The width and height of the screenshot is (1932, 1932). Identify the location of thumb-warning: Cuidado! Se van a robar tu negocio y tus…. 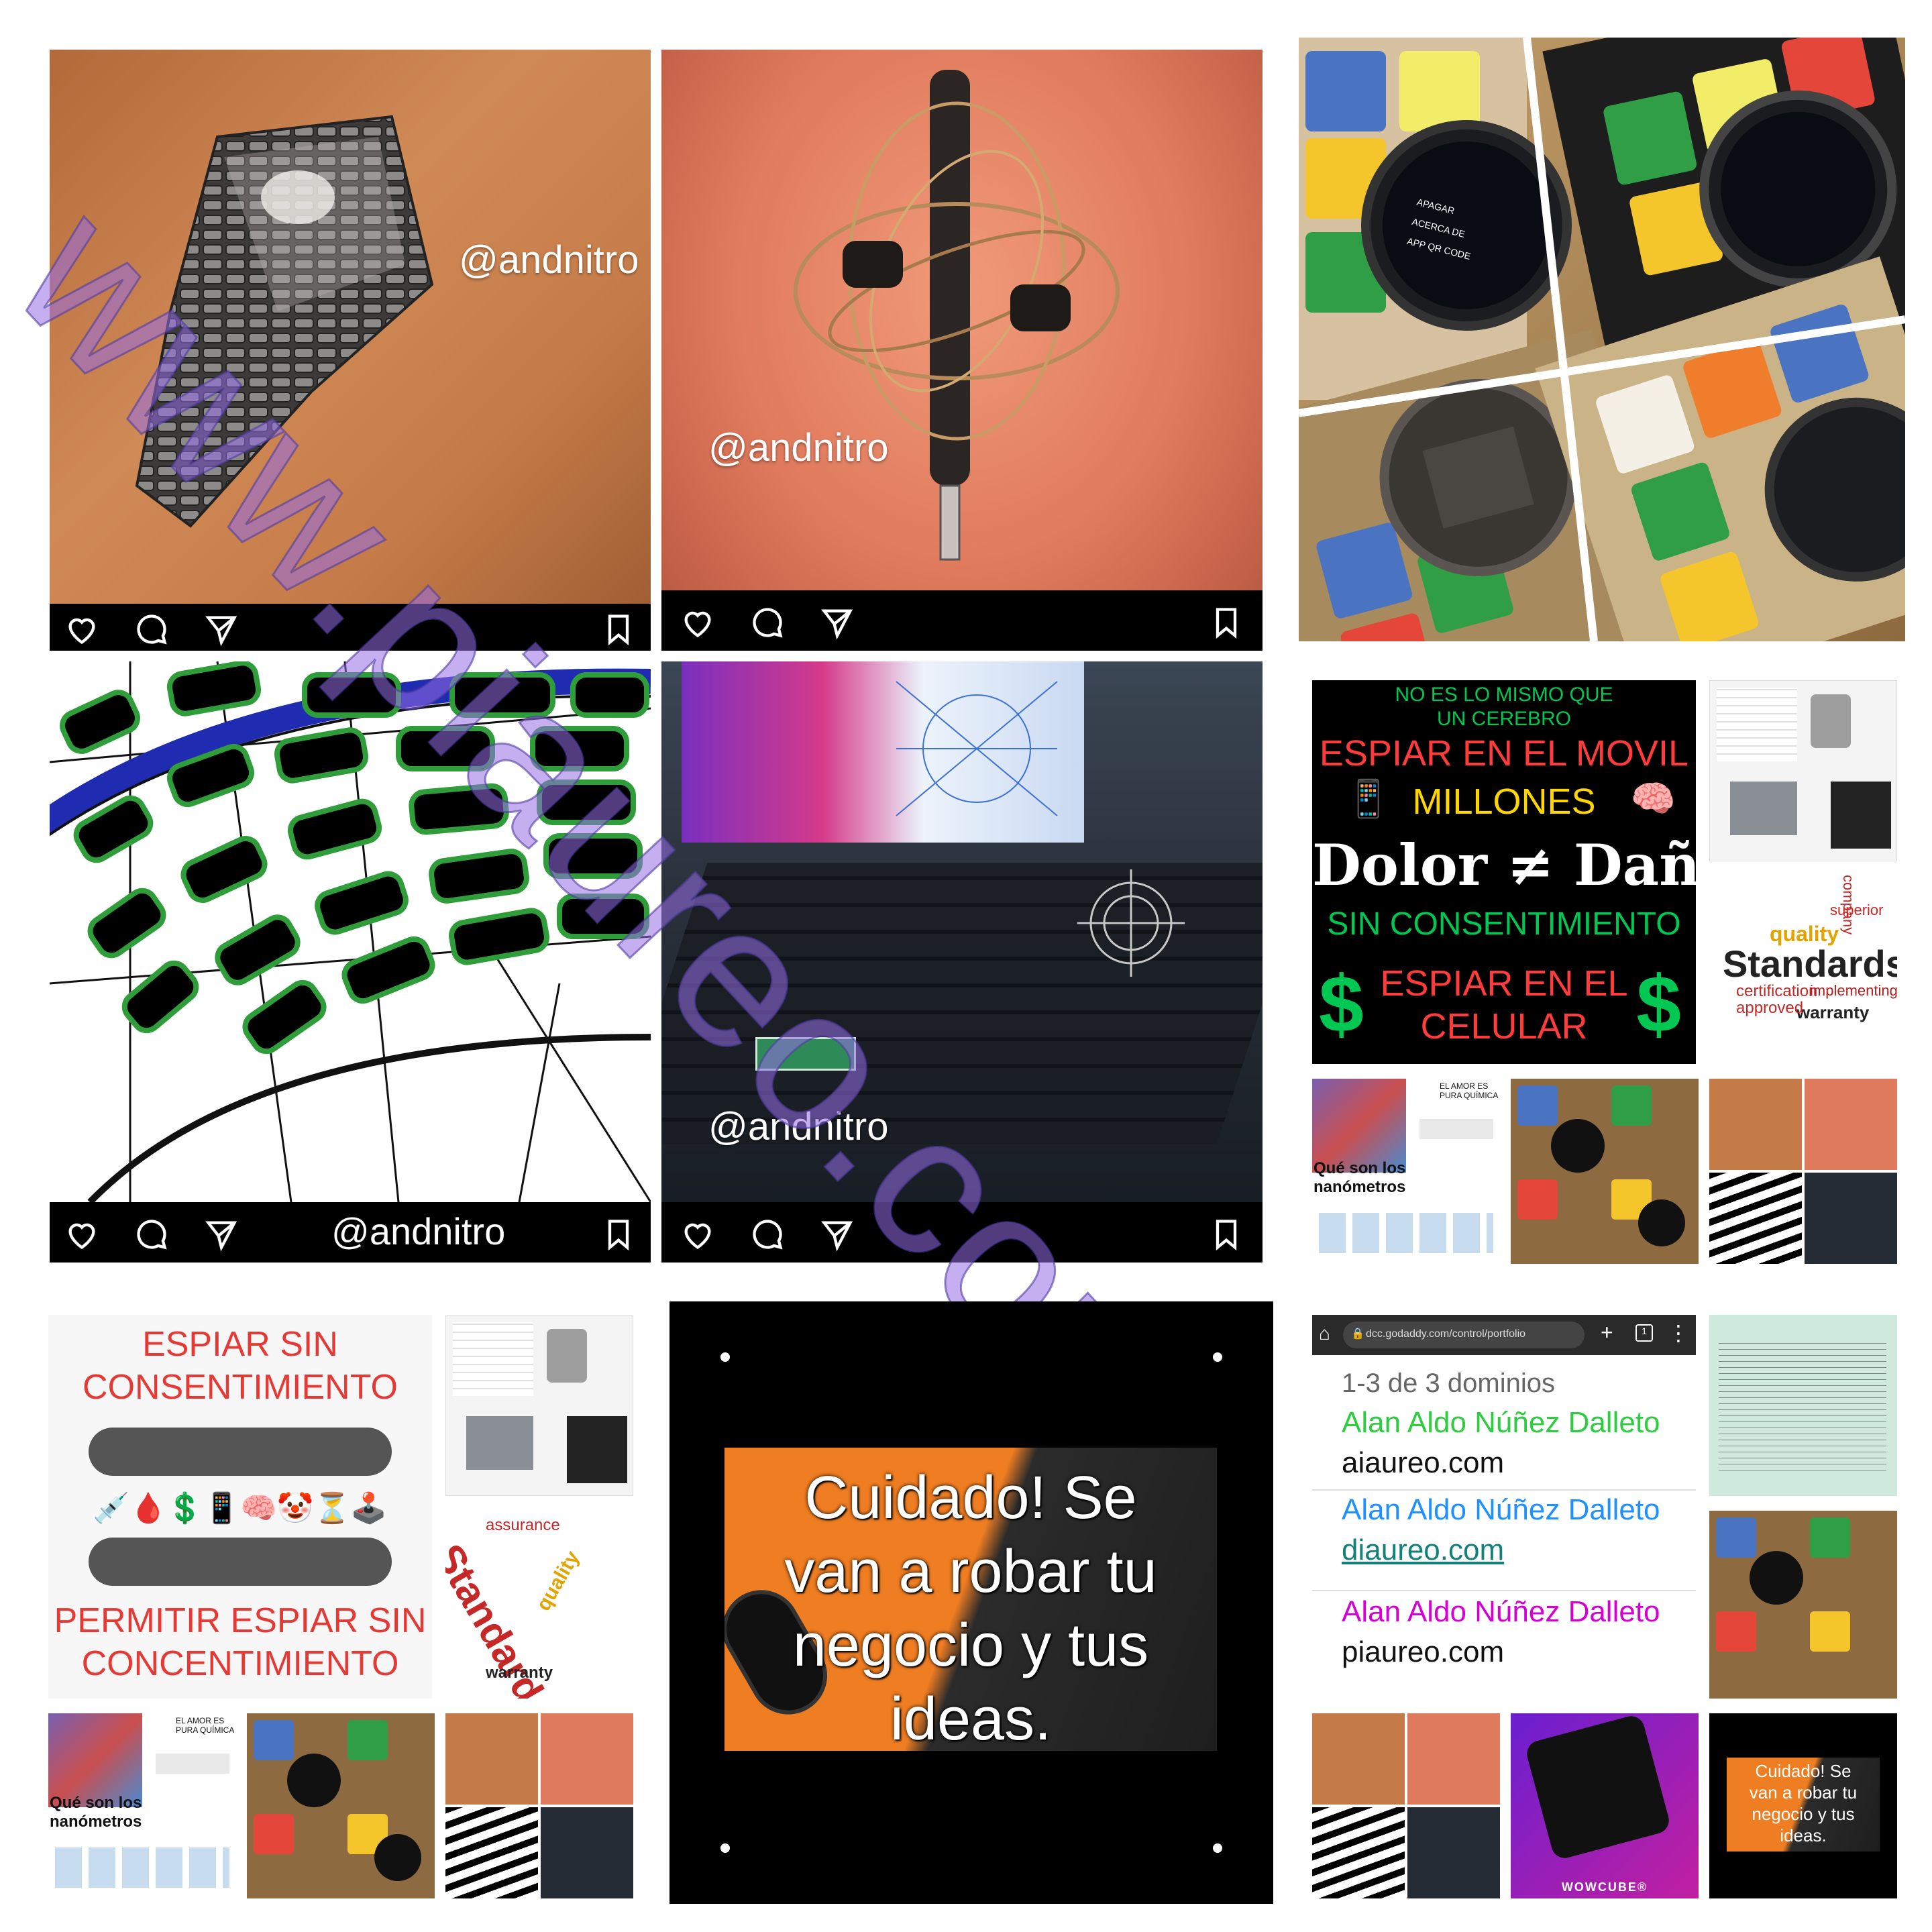
(1803, 1805).